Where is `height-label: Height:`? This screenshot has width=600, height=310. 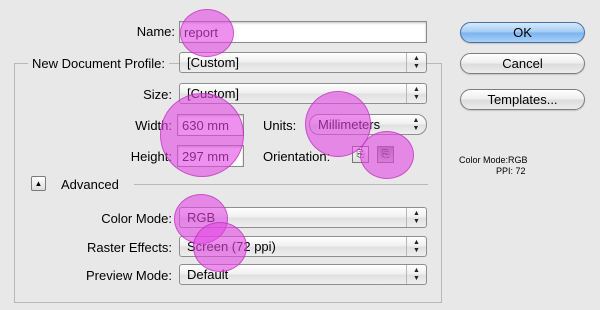
height-label: Height: is located at coordinates (151, 156).